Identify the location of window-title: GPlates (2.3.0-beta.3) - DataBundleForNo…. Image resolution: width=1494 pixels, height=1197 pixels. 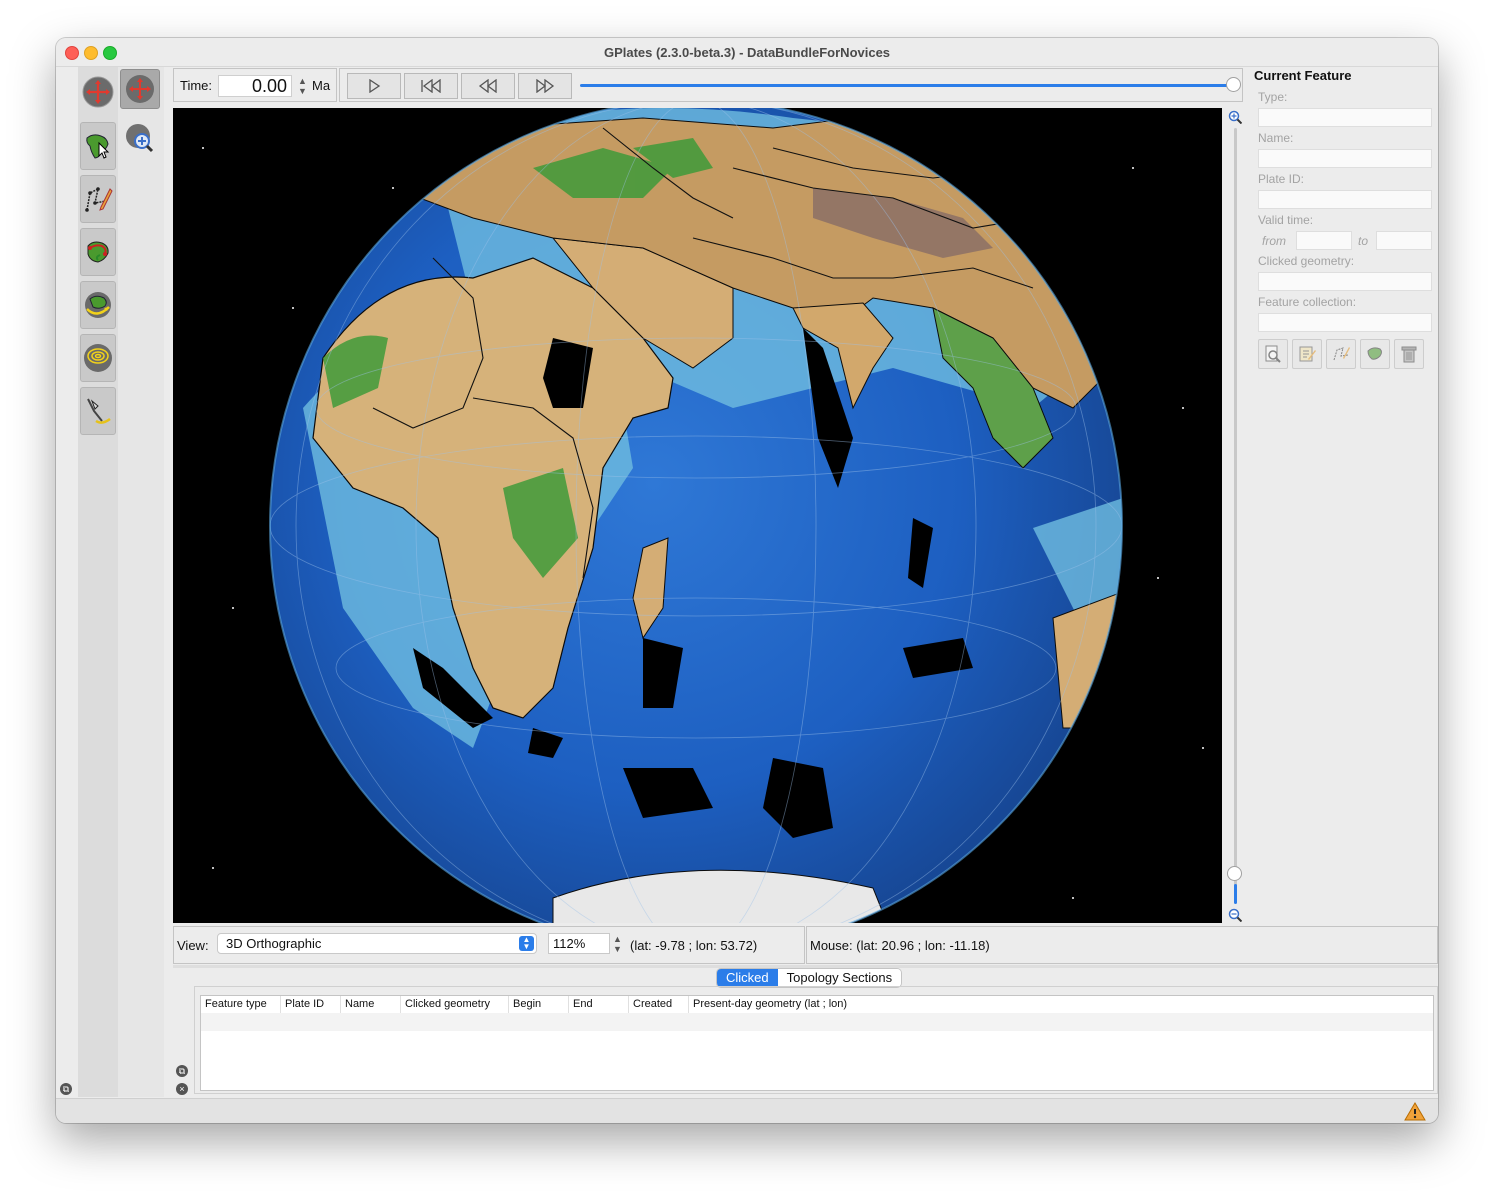
(747, 52).